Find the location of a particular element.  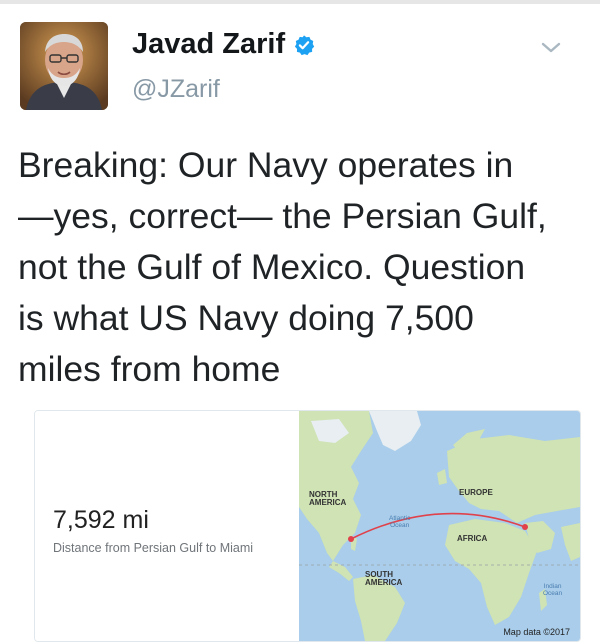

tweet-text-line: miles from home is located at coordinates (149, 369).